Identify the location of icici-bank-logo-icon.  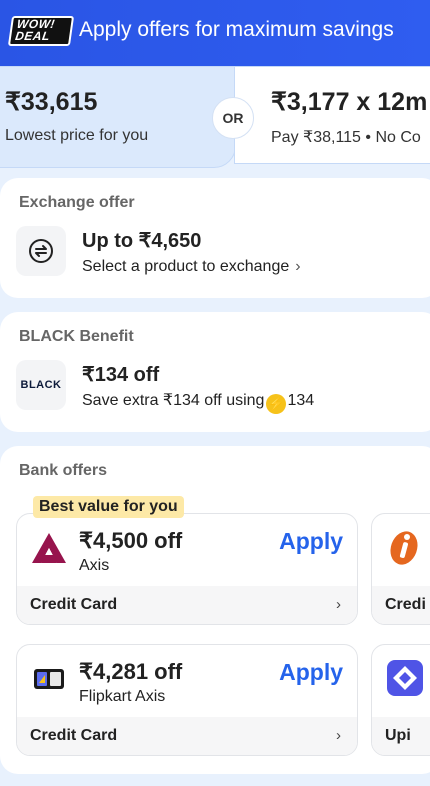
(404, 550).